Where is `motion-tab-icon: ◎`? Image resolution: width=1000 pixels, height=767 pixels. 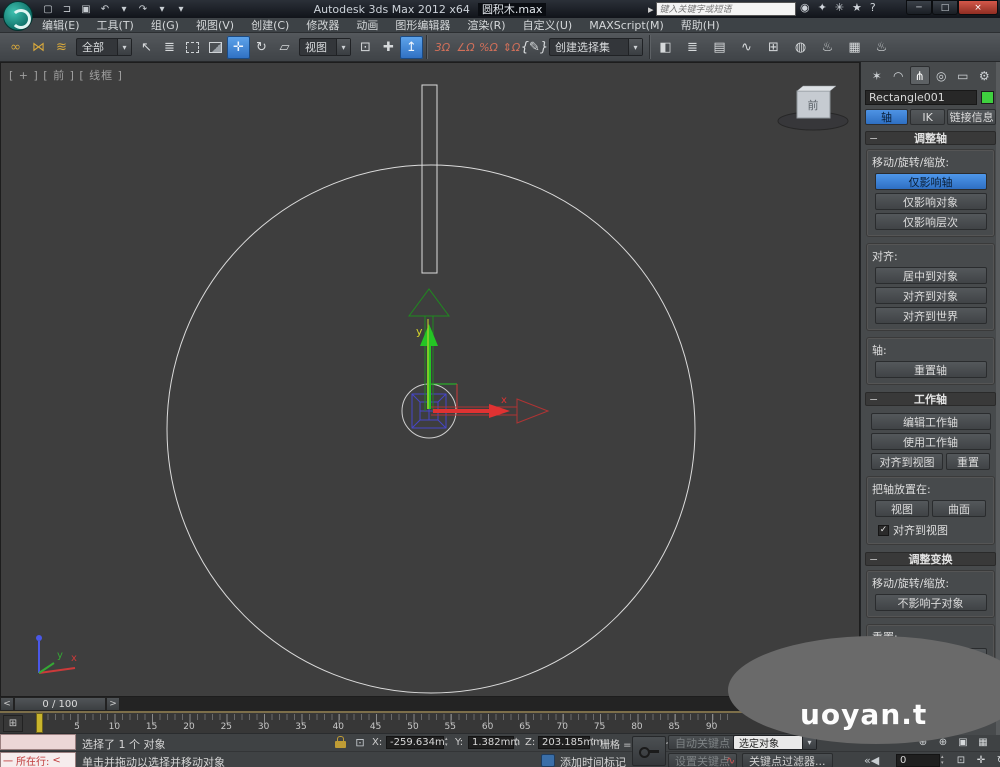
motion-tab-icon: ◎ is located at coordinates (942, 75).